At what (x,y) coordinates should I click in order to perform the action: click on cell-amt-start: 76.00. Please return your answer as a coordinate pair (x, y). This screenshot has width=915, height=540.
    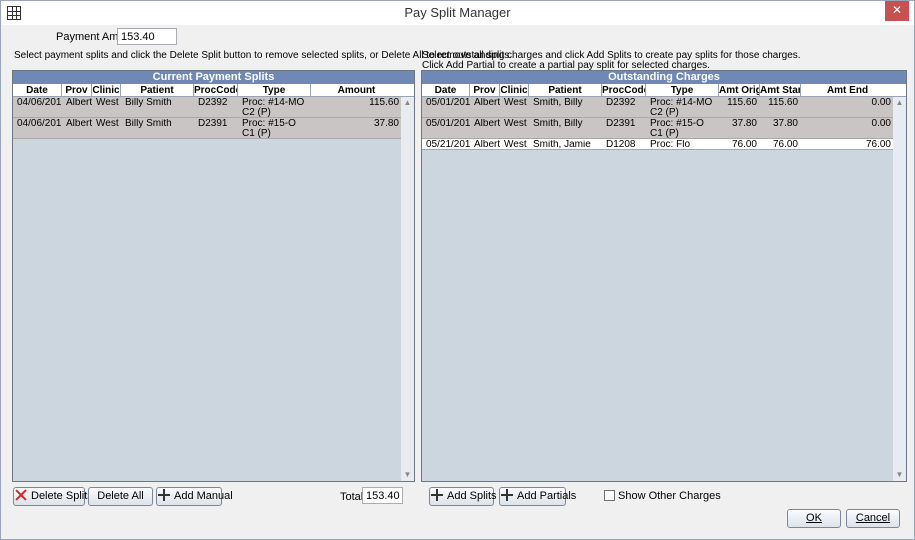
    Looking at the image, I should click on (785, 145).